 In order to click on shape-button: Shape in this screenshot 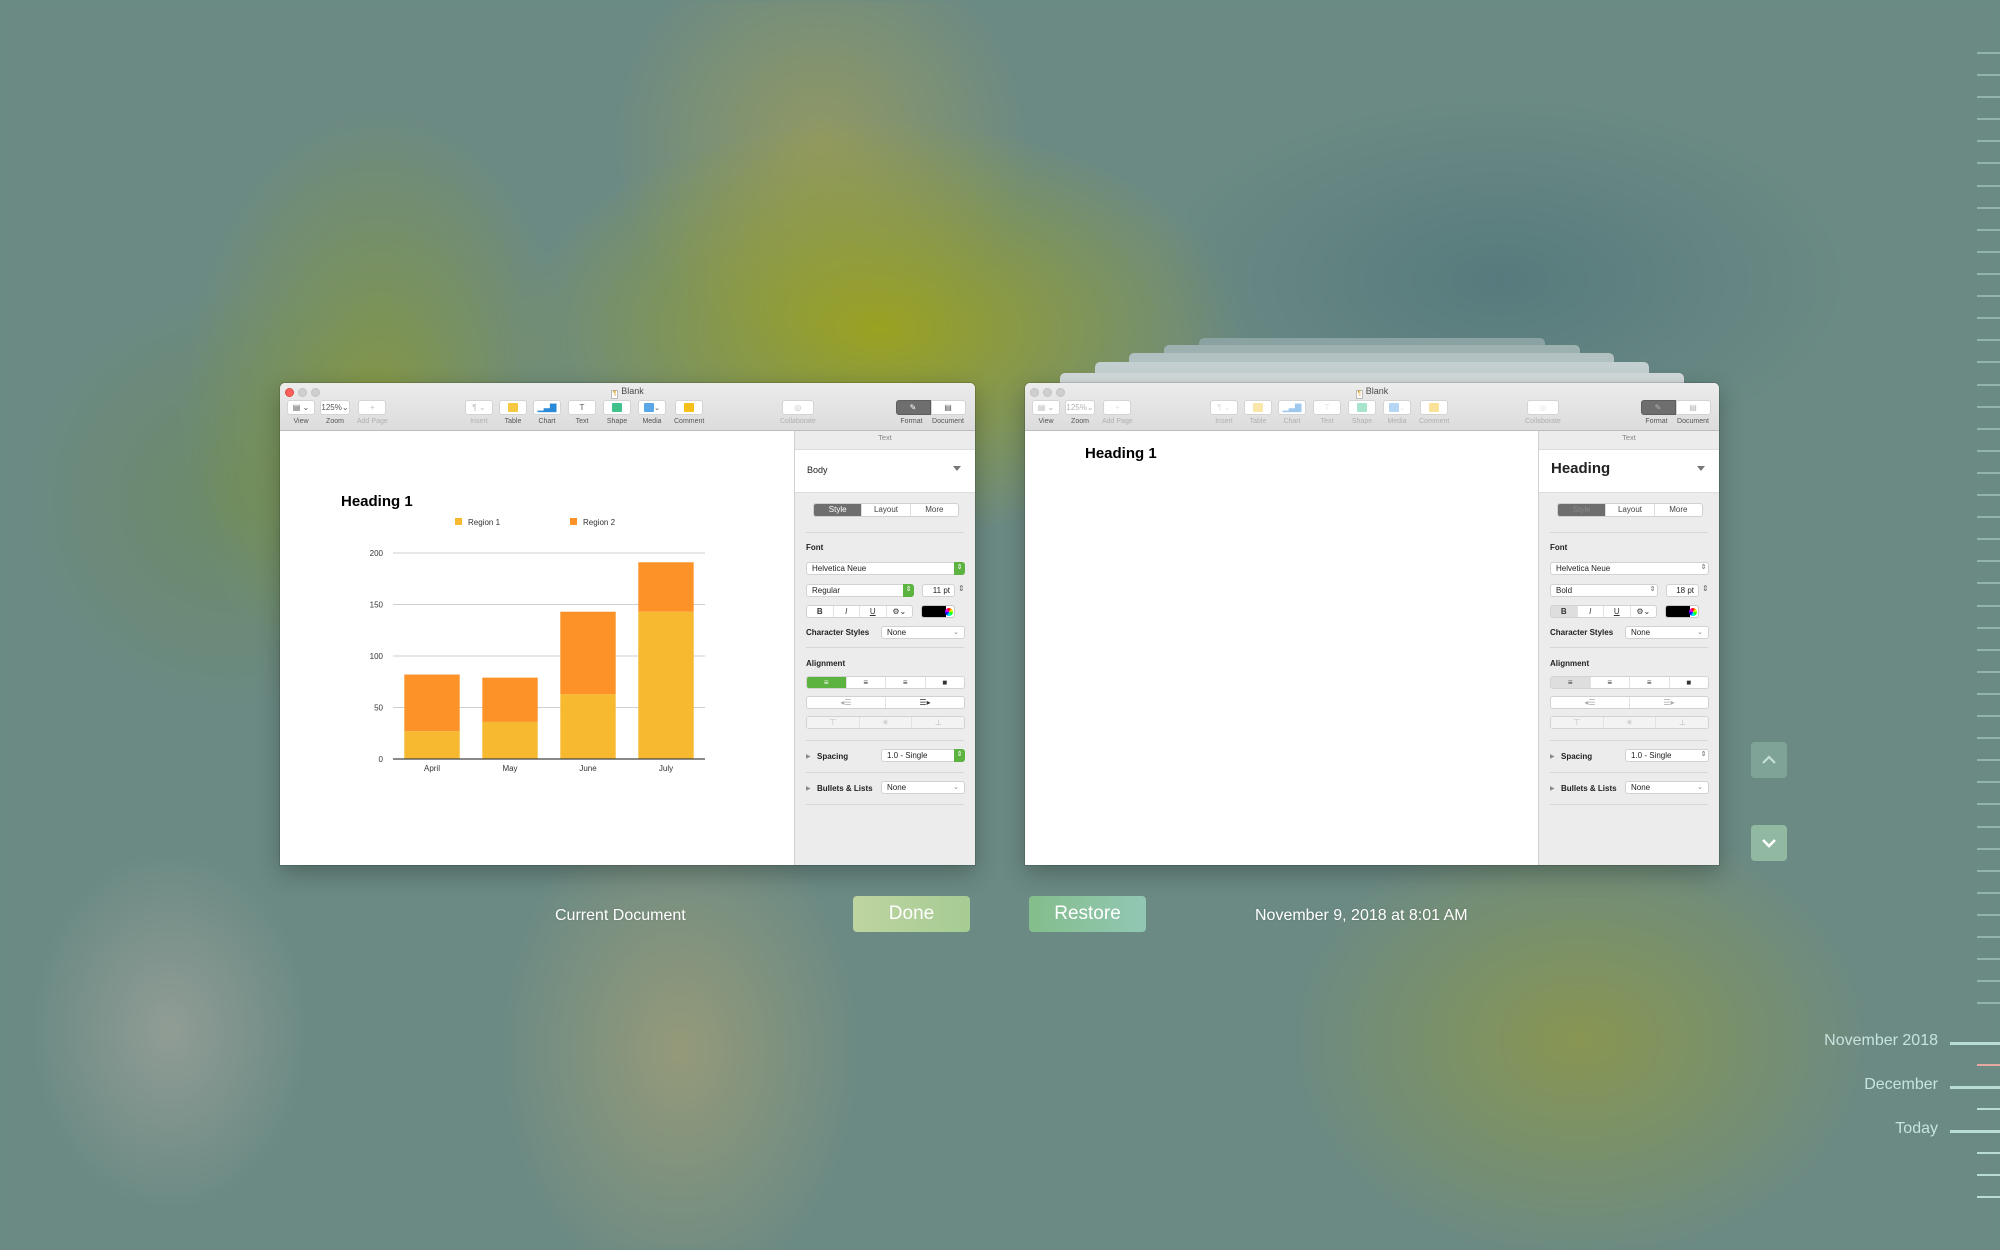, I will do `click(617, 412)`.